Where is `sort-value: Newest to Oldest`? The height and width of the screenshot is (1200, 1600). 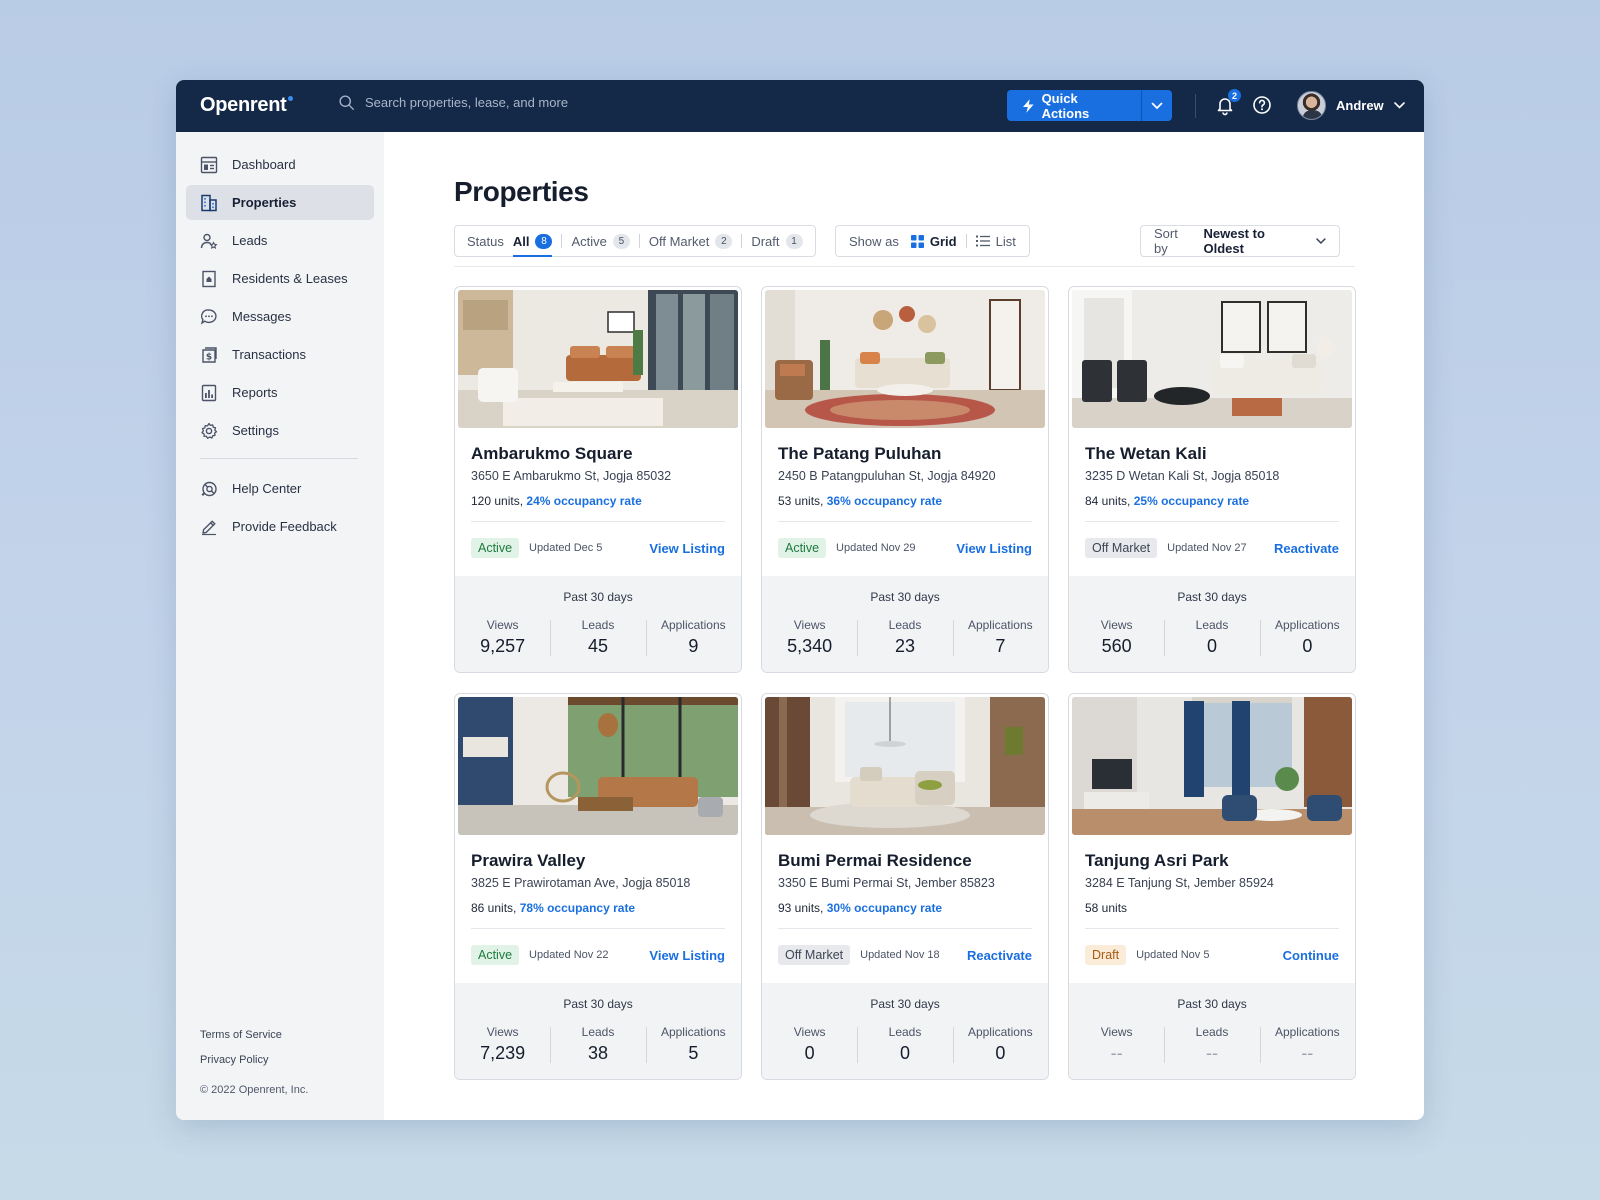
sort-value: Newest to Oldest is located at coordinates (1234, 241).